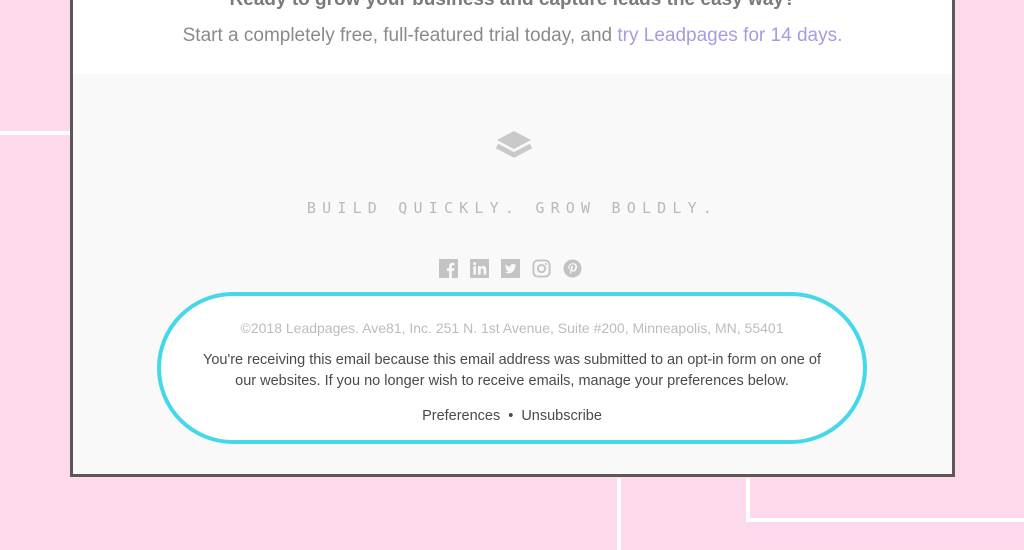  Describe the element at coordinates (729, 35) in the screenshot. I see `trial-link: try Leadpages for 14 days.` at that location.